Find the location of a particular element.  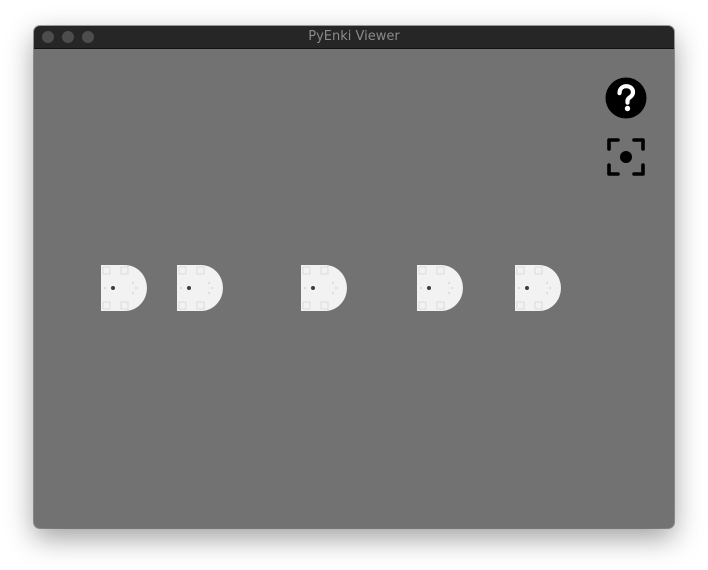

focus-button is located at coordinates (626, 157).